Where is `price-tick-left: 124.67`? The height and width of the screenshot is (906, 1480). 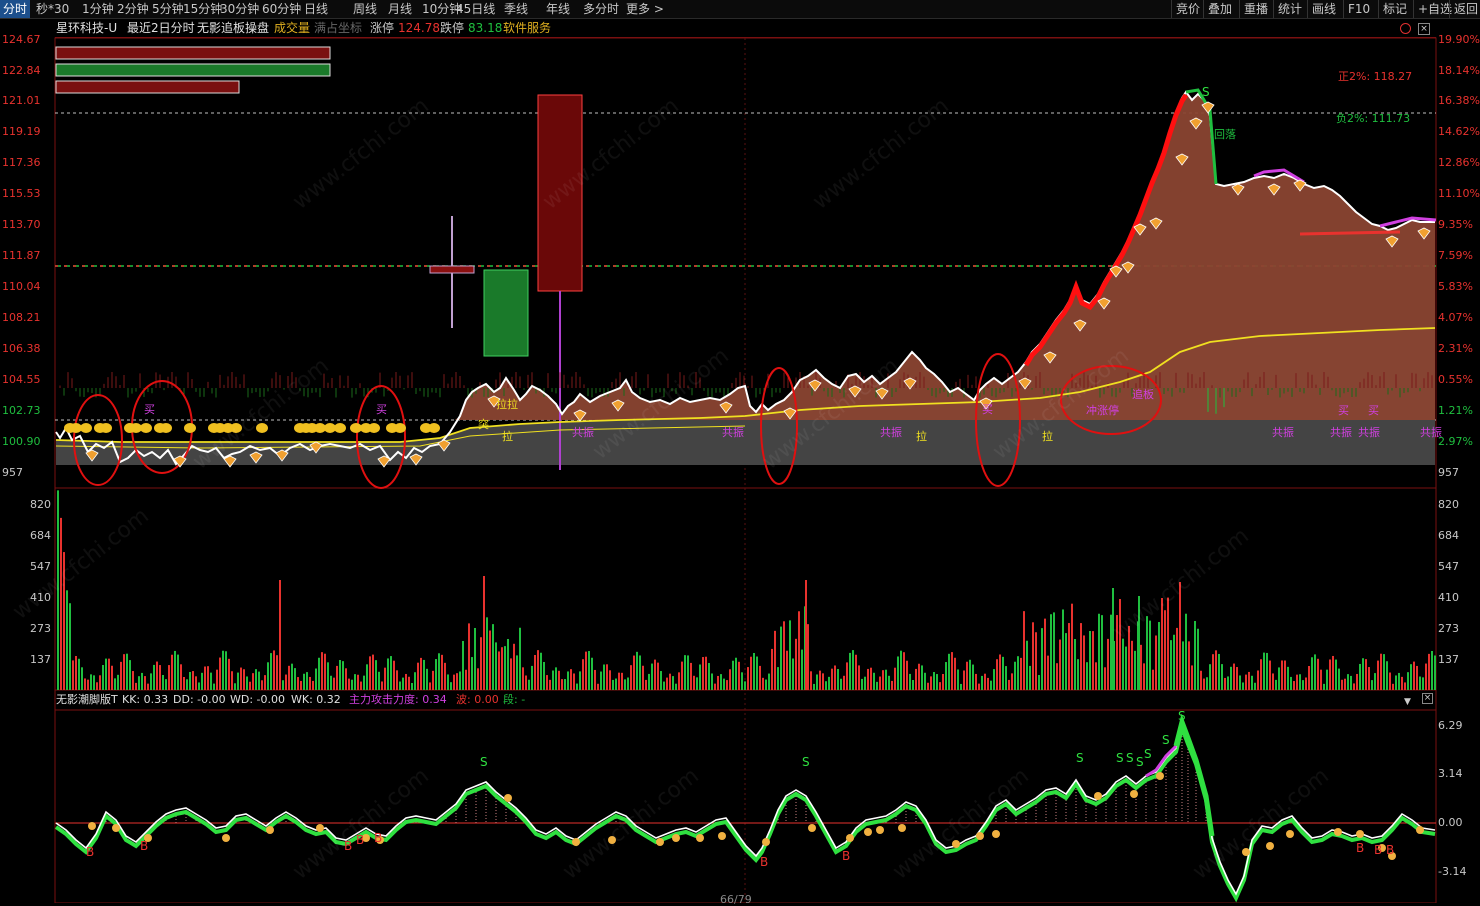 price-tick-left: 124.67 is located at coordinates (21, 39).